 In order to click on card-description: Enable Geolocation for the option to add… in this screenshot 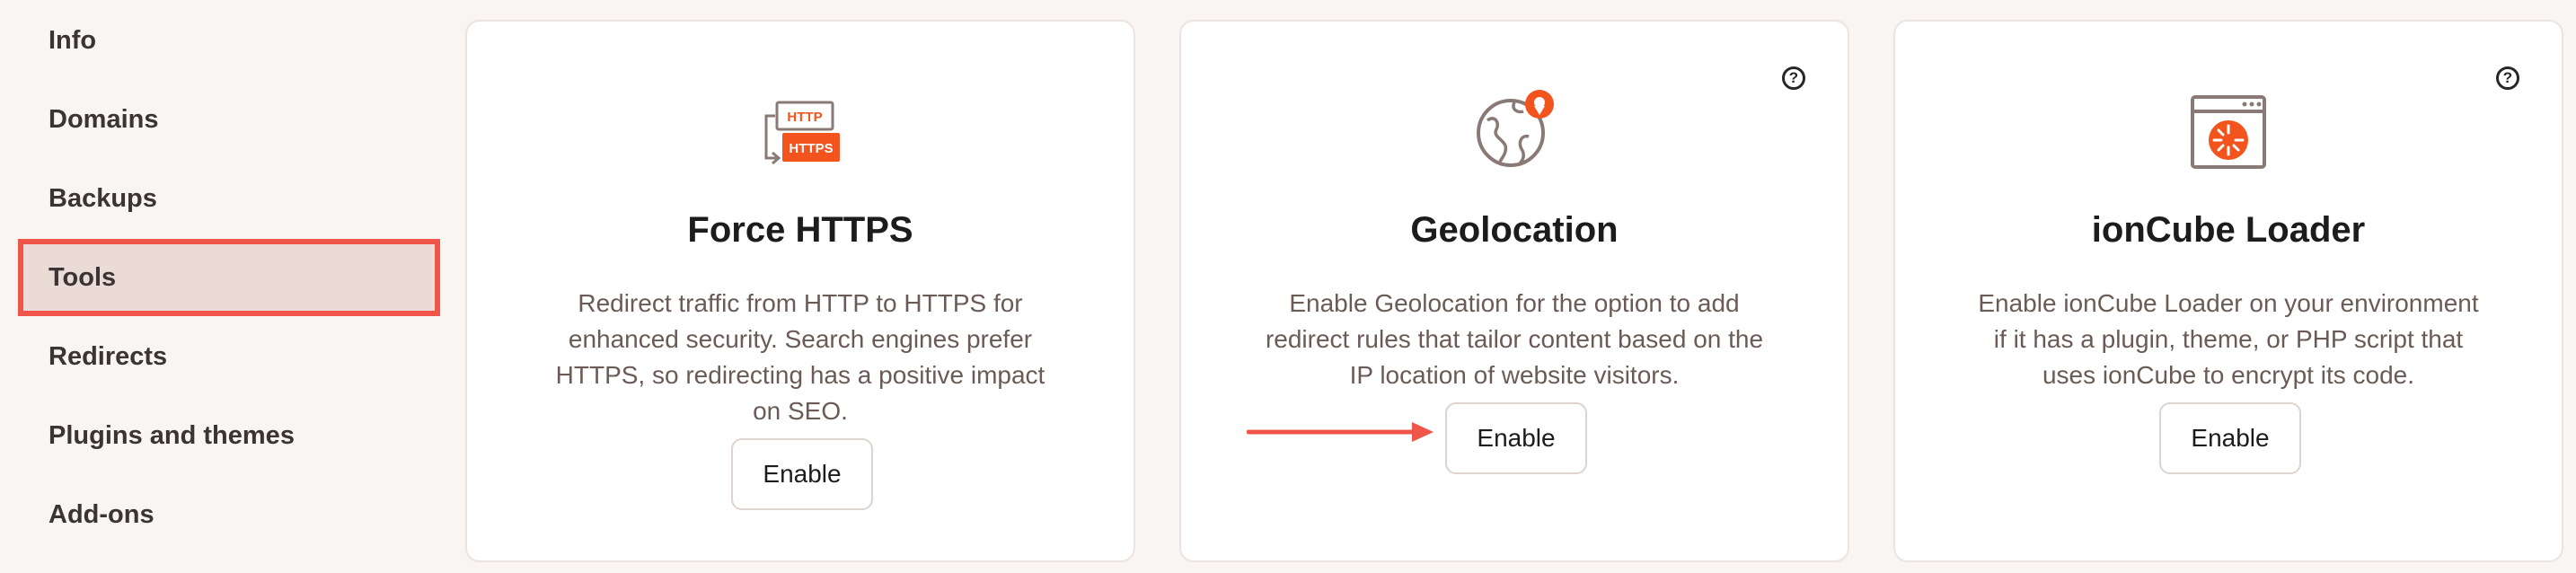, I will do `click(1514, 339)`.